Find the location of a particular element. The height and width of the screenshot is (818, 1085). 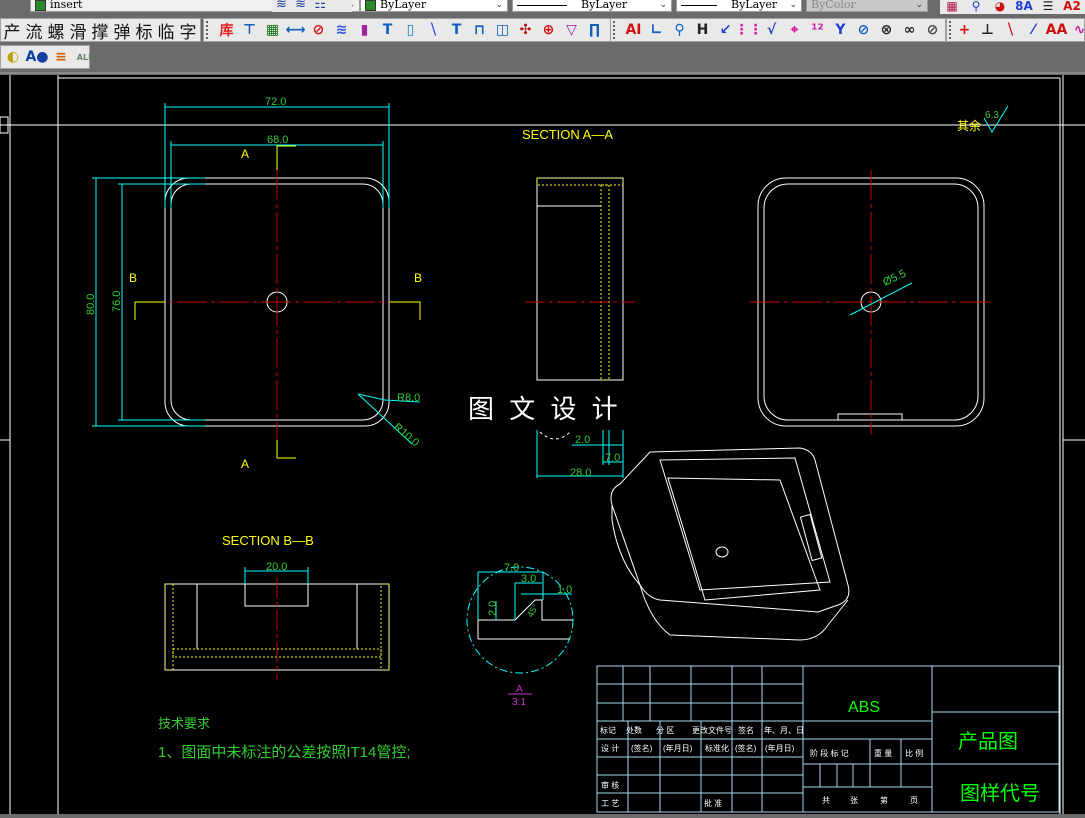

bolt-button: T is located at coordinates (456, 30).